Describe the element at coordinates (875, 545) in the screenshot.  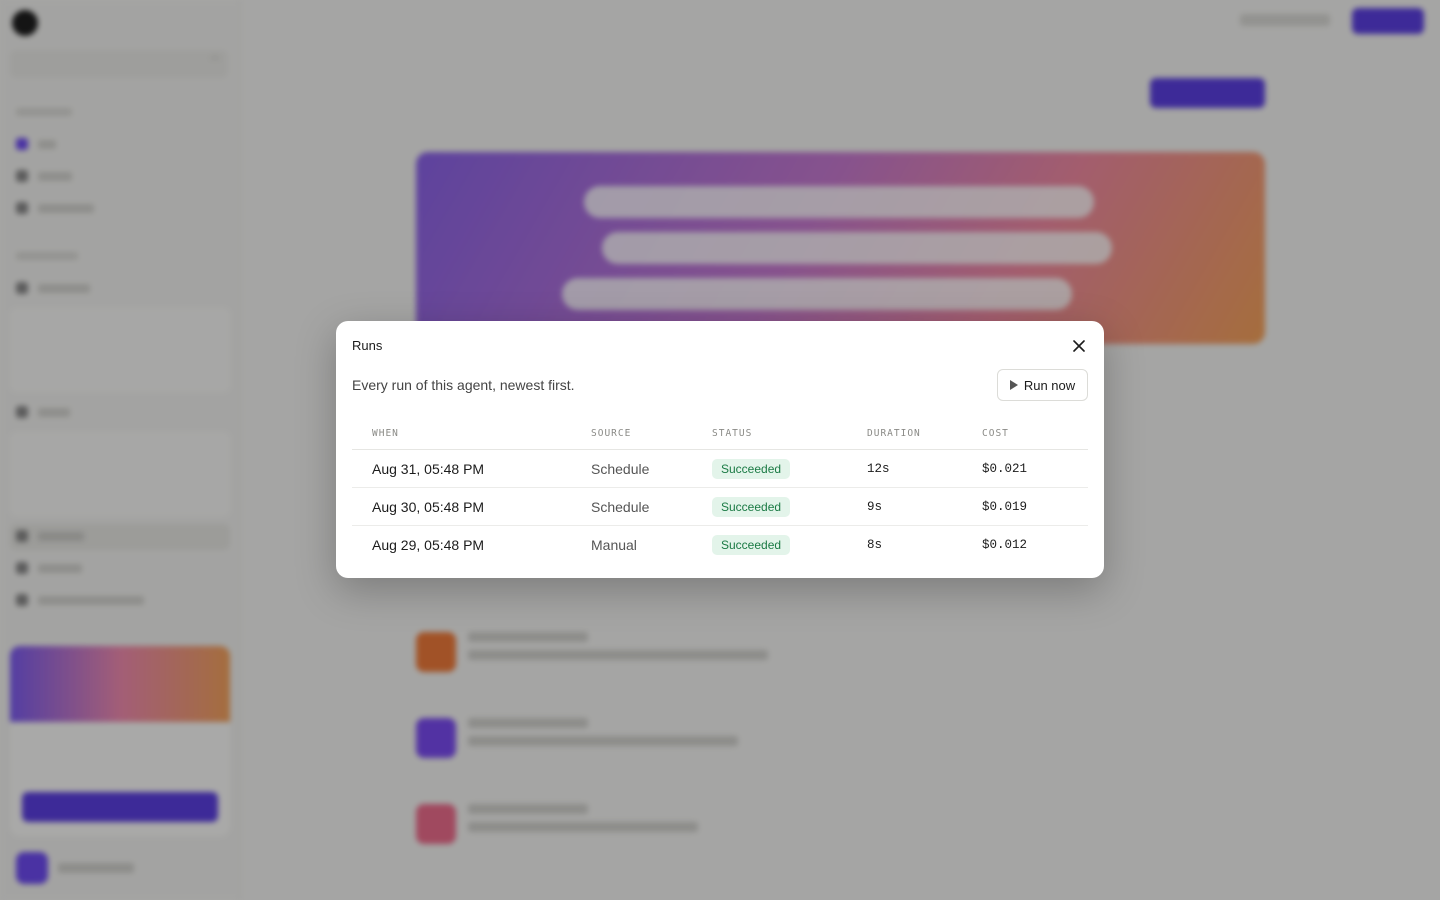
I see `run-duration: 8s` at that location.